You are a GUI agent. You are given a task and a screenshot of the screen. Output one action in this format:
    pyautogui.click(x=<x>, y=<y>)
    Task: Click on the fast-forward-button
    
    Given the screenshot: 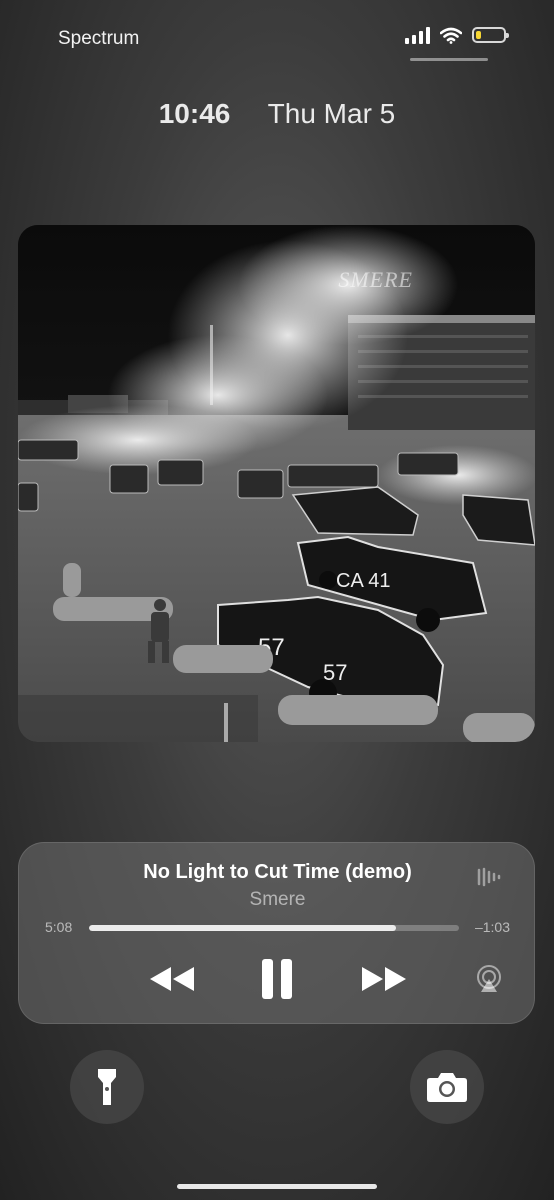 What is the action you would take?
    pyautogui.click(x=384, y=979)
    